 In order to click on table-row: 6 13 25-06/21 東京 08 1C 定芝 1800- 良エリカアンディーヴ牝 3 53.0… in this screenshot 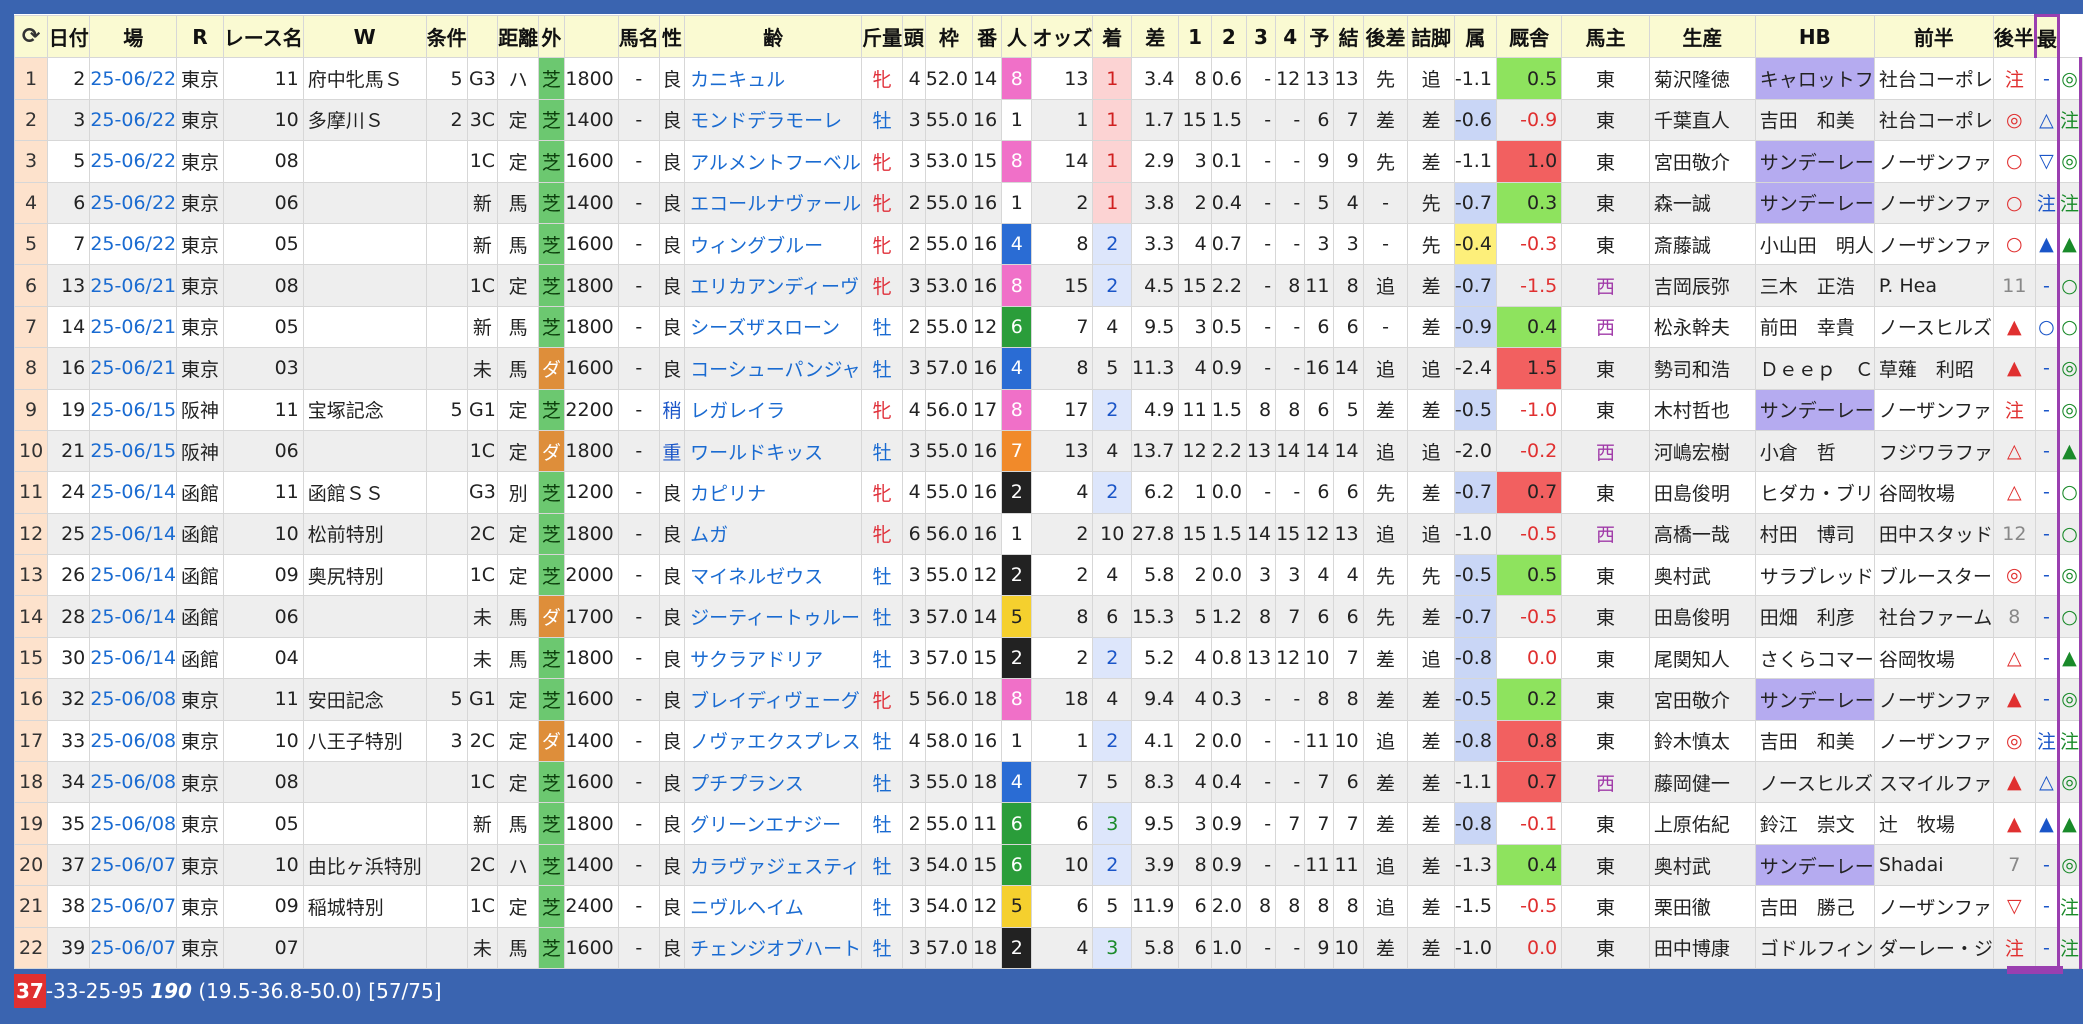, I will do `click(1048, 285)`.